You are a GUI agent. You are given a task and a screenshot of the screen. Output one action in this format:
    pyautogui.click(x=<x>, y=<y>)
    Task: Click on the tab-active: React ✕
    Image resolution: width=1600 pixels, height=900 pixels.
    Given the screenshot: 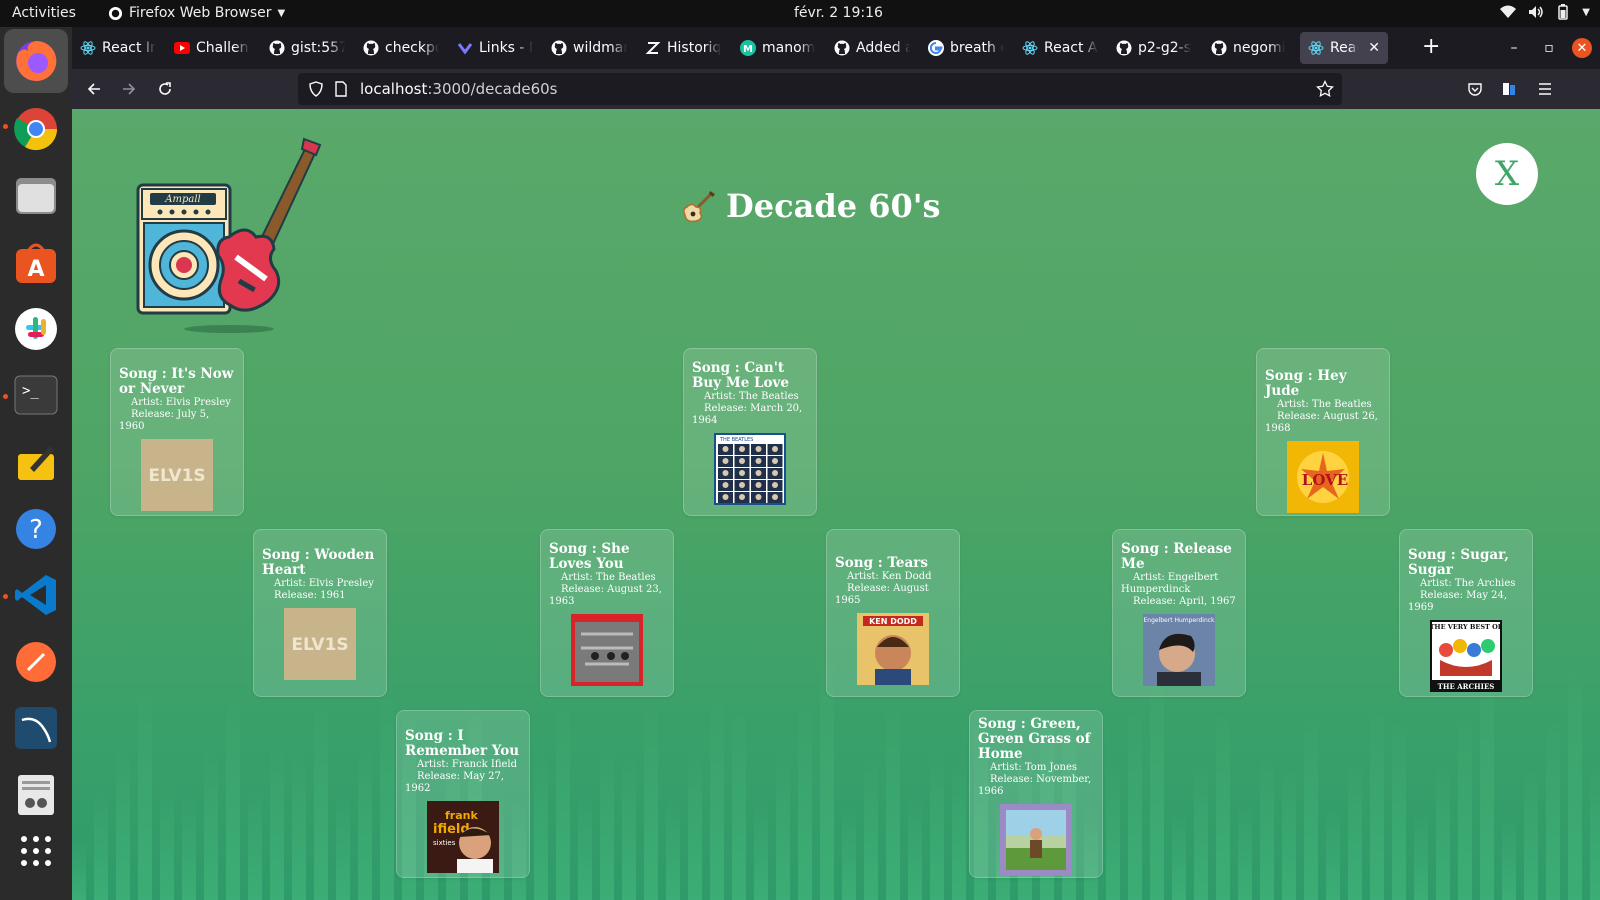 What is the action you would take?
    pyautogui.click(x=1344, y=48)
    